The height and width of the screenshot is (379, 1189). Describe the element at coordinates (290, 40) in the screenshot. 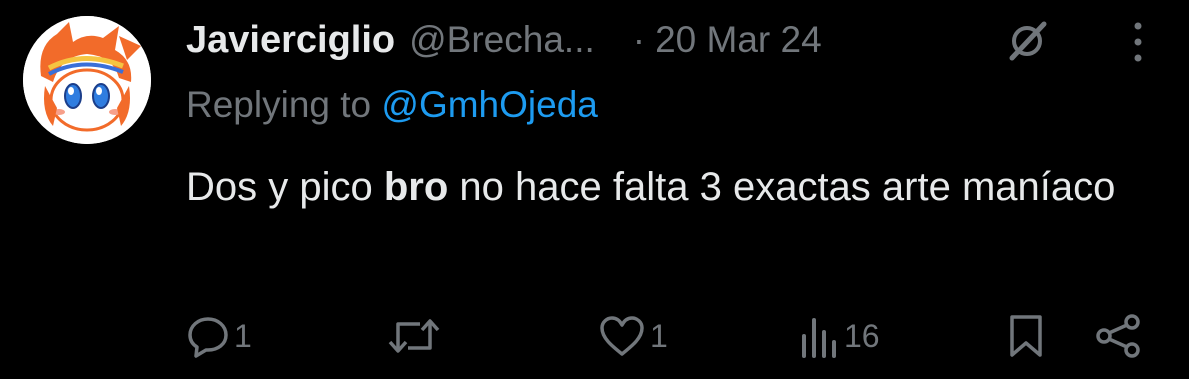

I see `display-name: Javierciglio` at that location.